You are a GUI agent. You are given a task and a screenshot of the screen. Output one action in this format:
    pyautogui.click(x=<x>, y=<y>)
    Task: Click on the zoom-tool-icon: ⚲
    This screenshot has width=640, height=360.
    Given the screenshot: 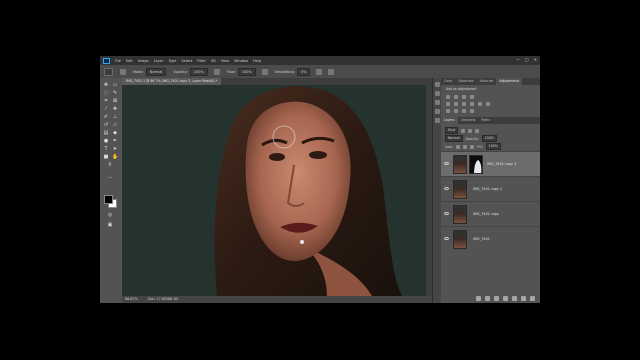 What is the action you would take?
    pyautogui.click(x=110, y=165)
    